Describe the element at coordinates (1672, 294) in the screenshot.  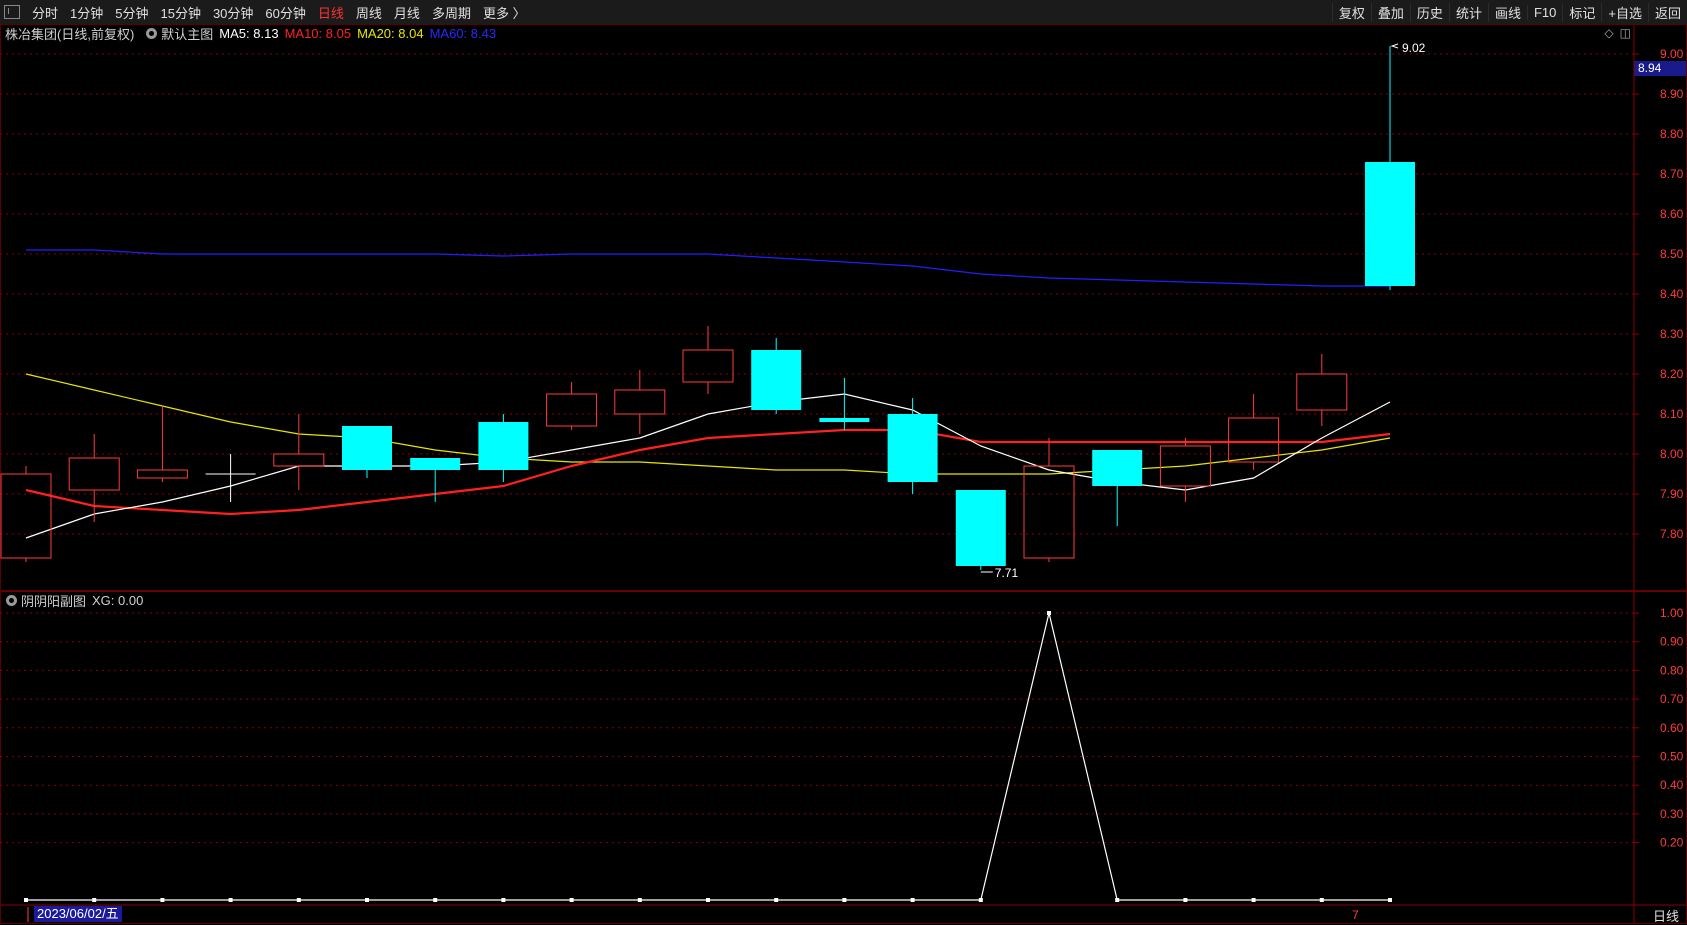
I see `main-tick-label: 8.40` at that location.